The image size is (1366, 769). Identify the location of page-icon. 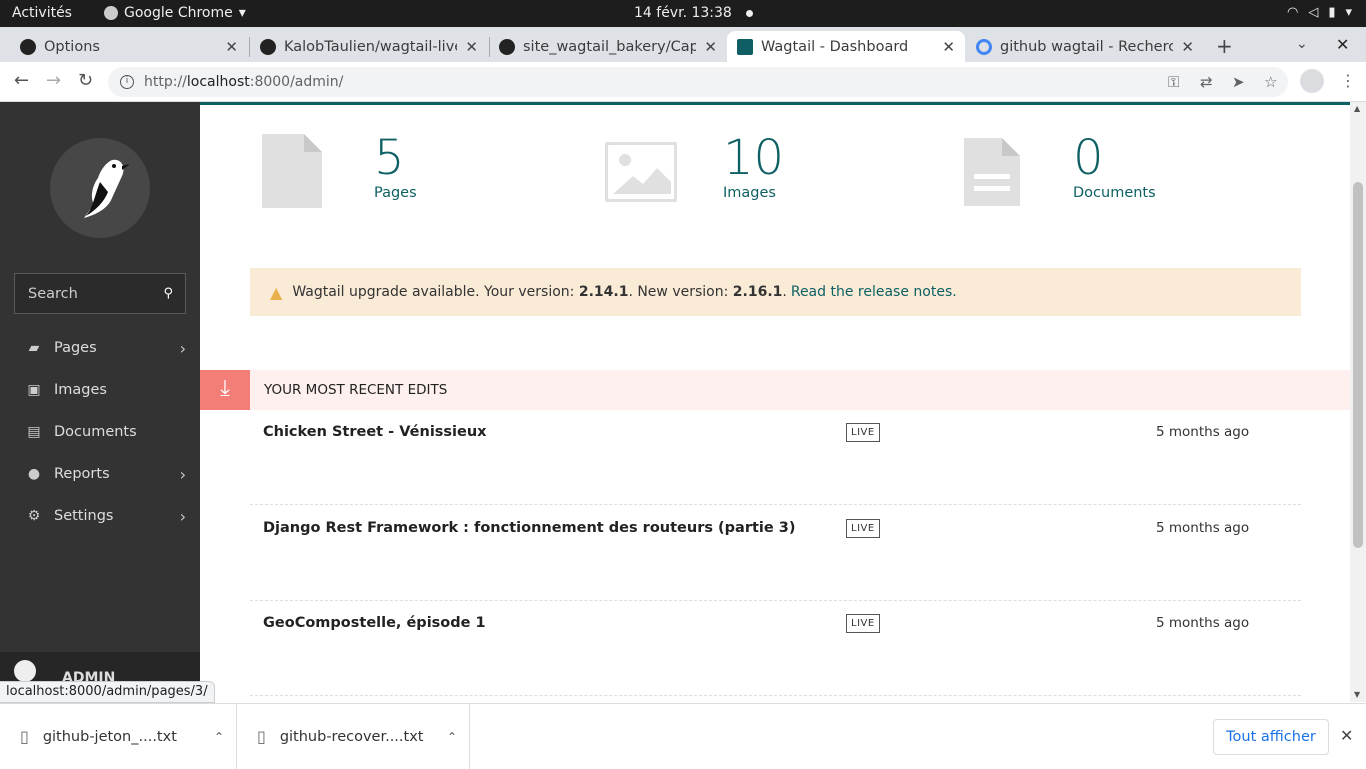
(292, 171).